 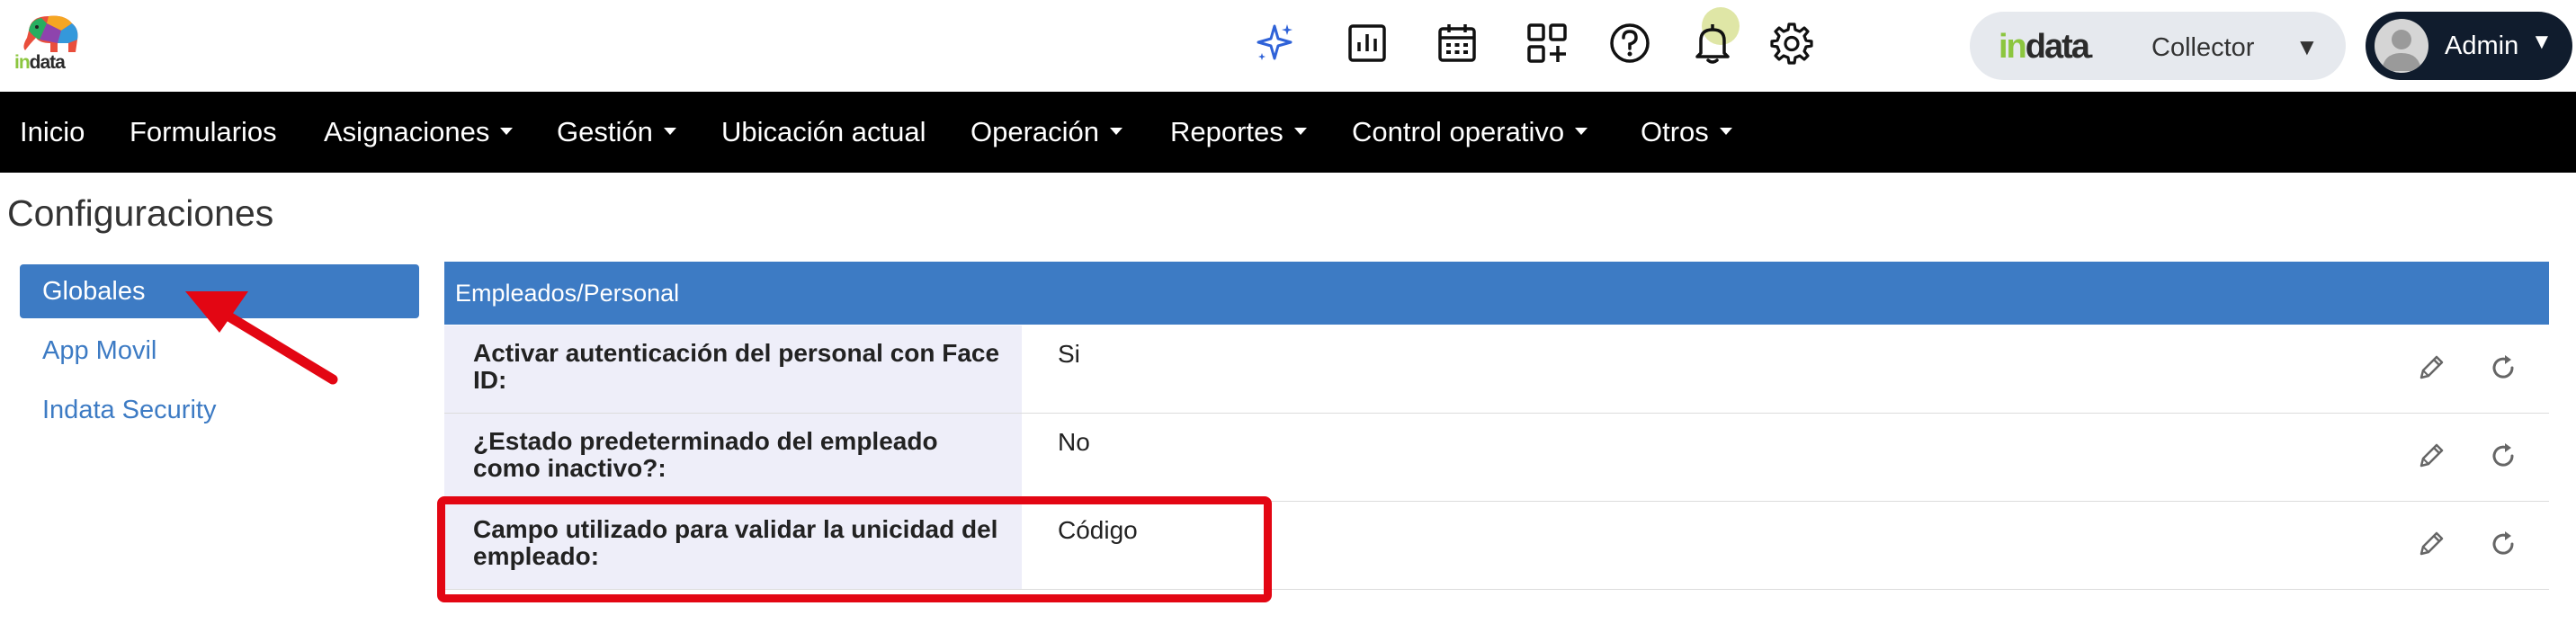 I want to click on collector-selector: indata. Collector ▼, so click(x=2158, y=46).